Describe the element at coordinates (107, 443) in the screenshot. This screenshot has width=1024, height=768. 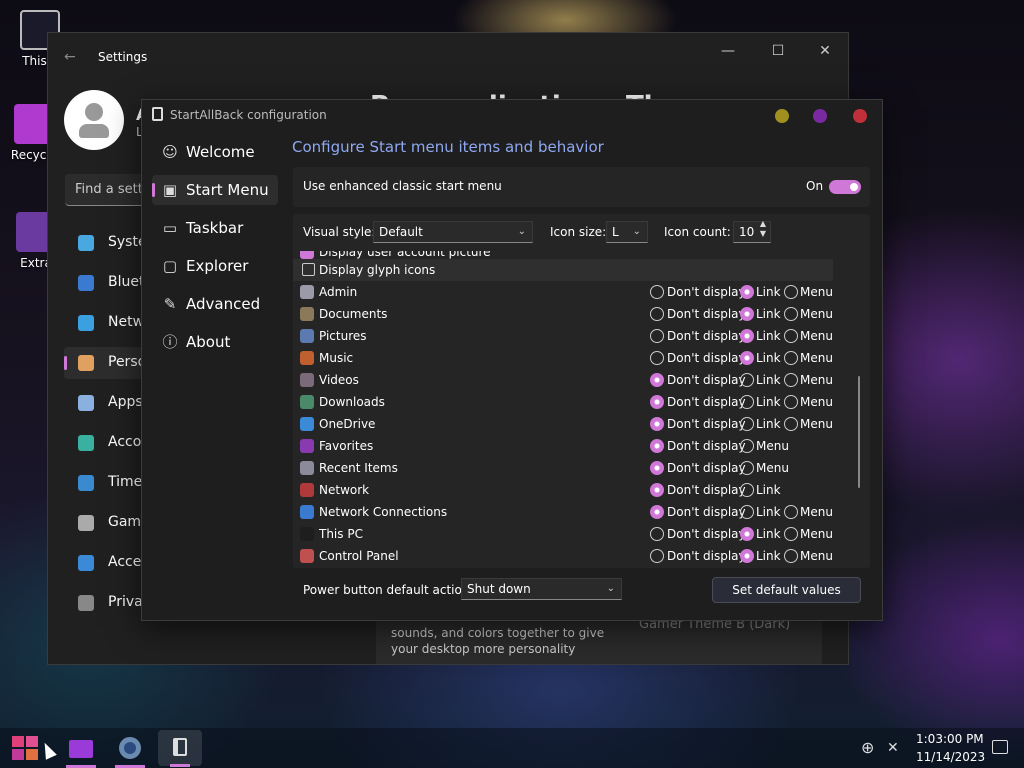
I see `sidebar-item-accou: Accou` at that location.